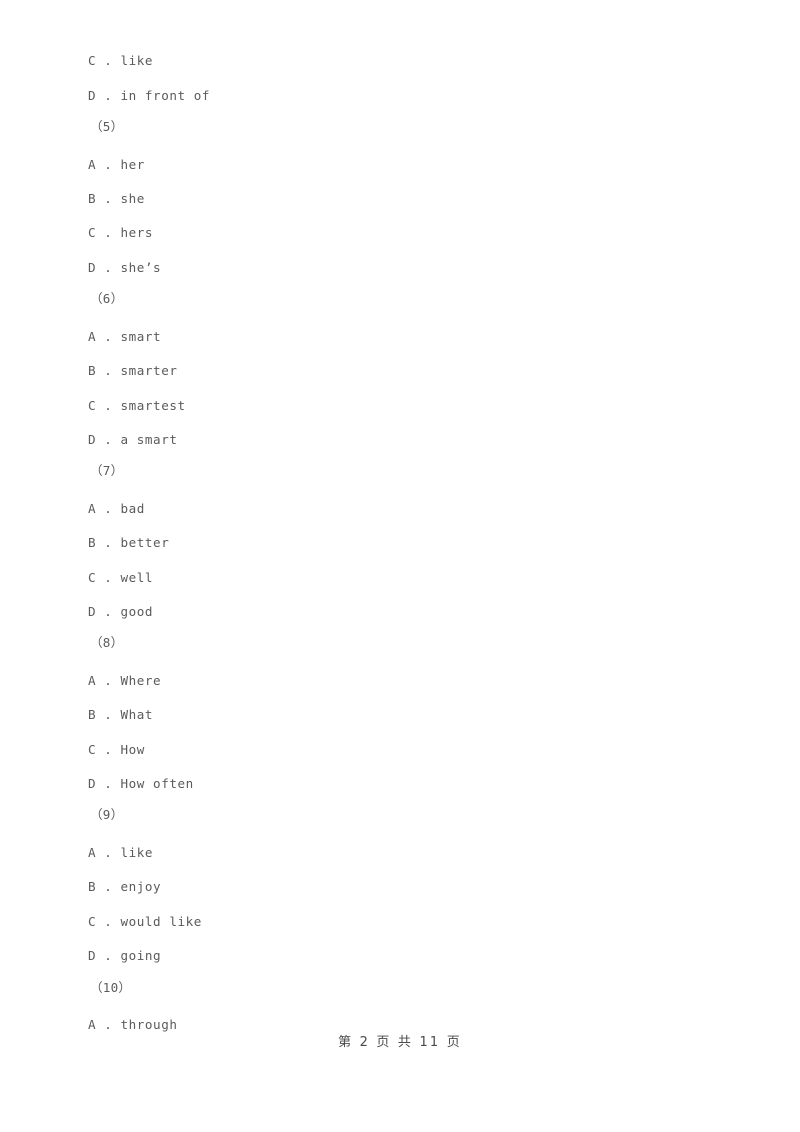 Image resolution: width=800 pixels, height=1132 pixels. I want to click on answer-option: C . hers, so click(121, 232).